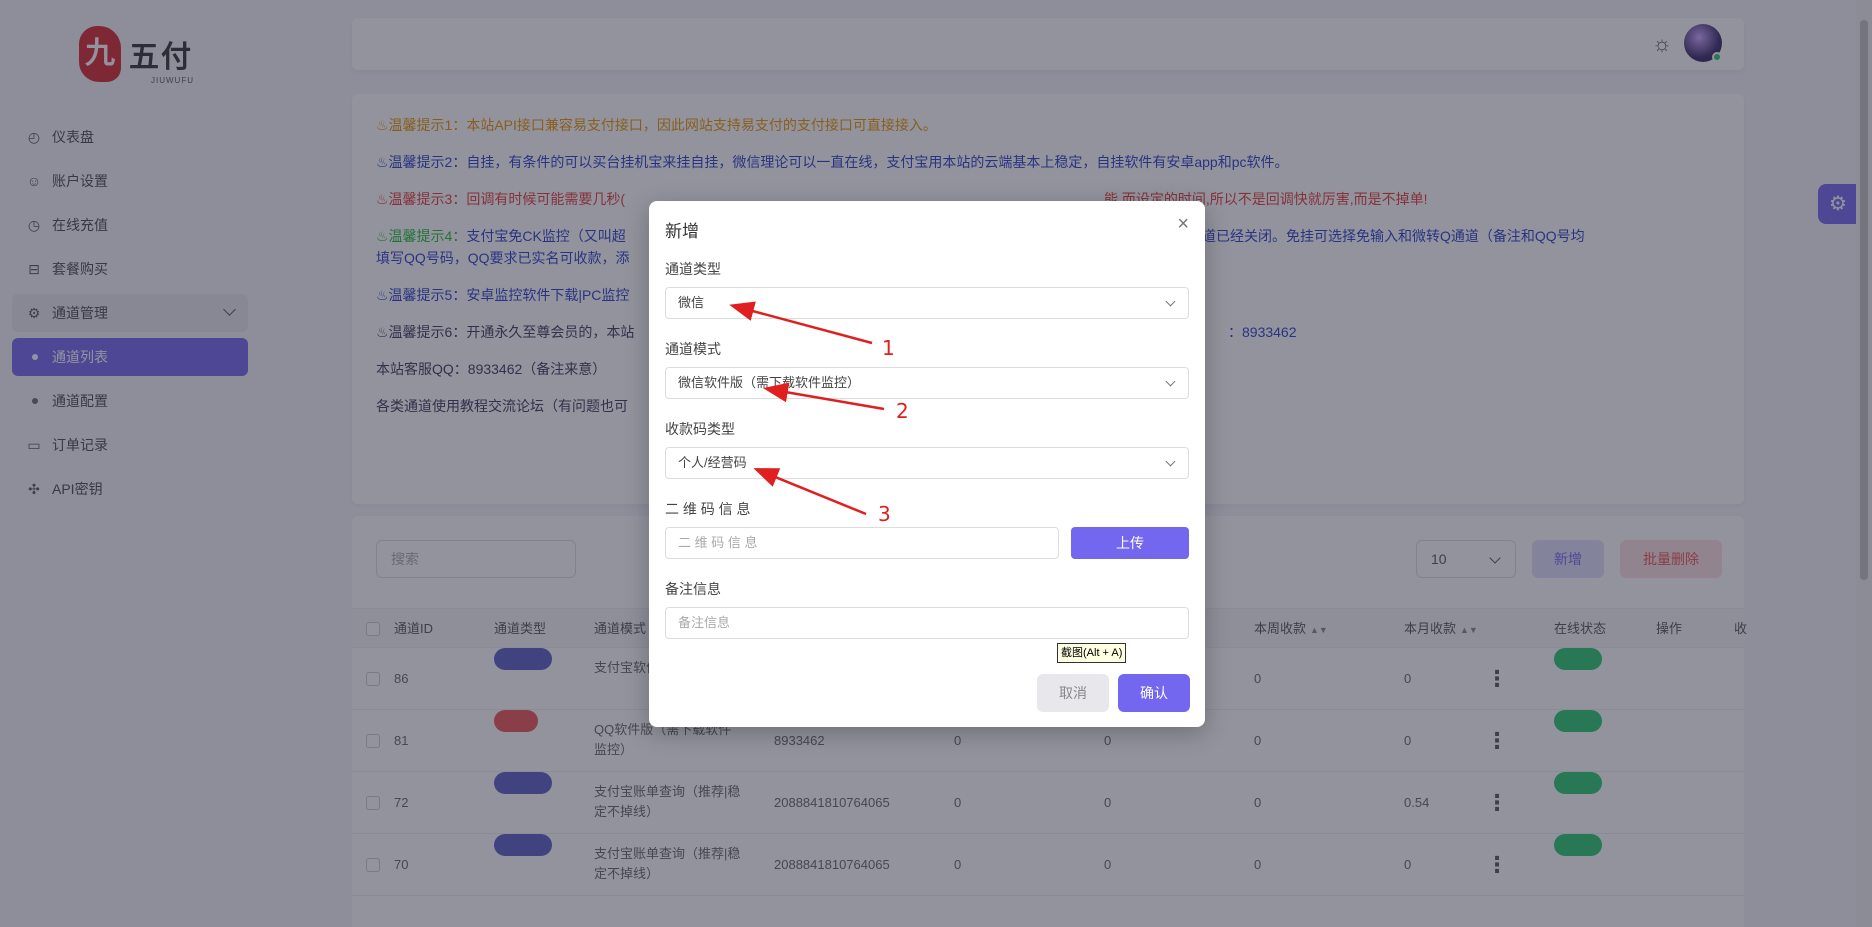 The width and height of the screenshot is (1872, 927). I want to click on qr-type-value: 个人/经营码, so click(712, 462).